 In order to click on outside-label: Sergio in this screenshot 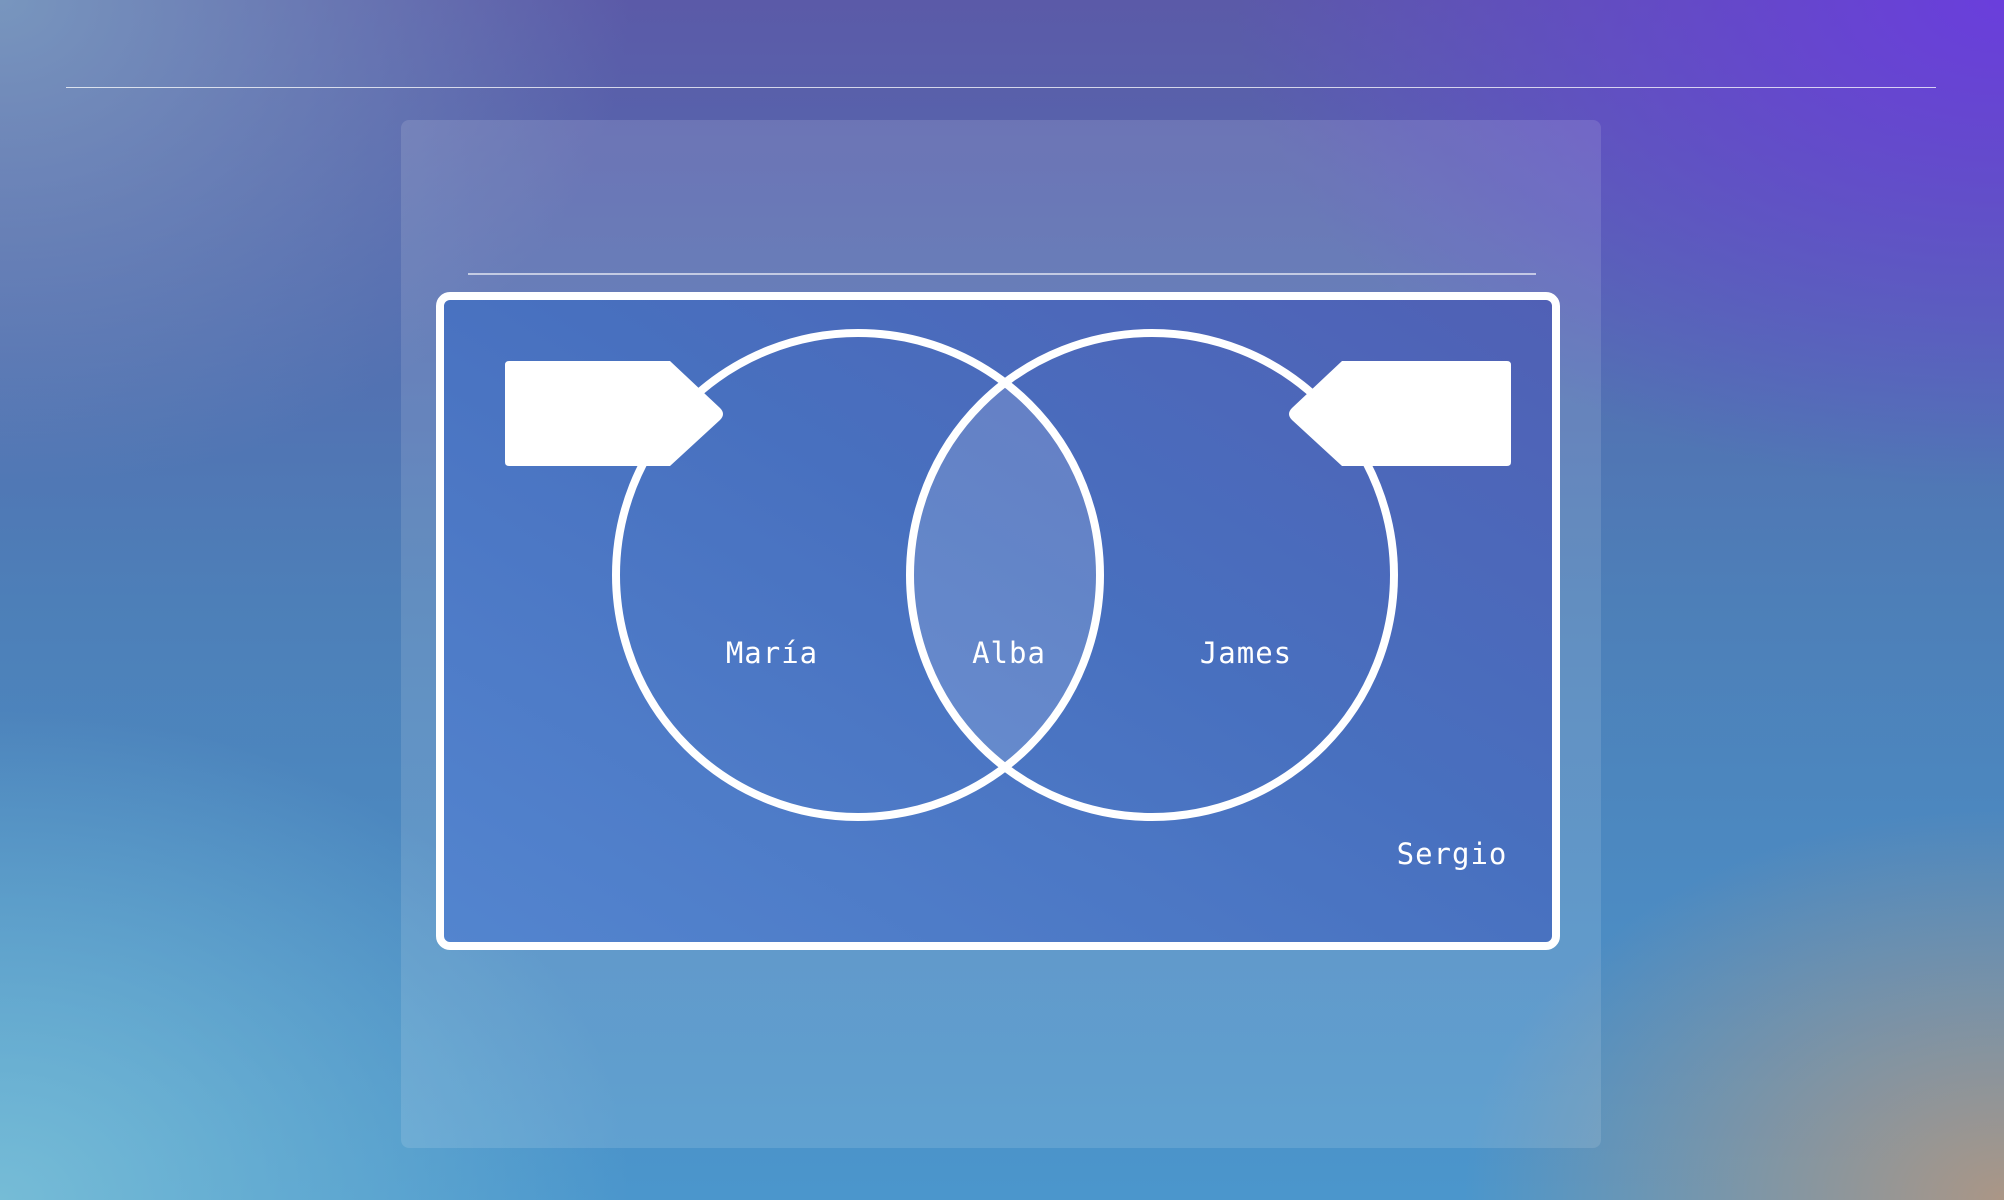, I will do `click(1452, 854)`.